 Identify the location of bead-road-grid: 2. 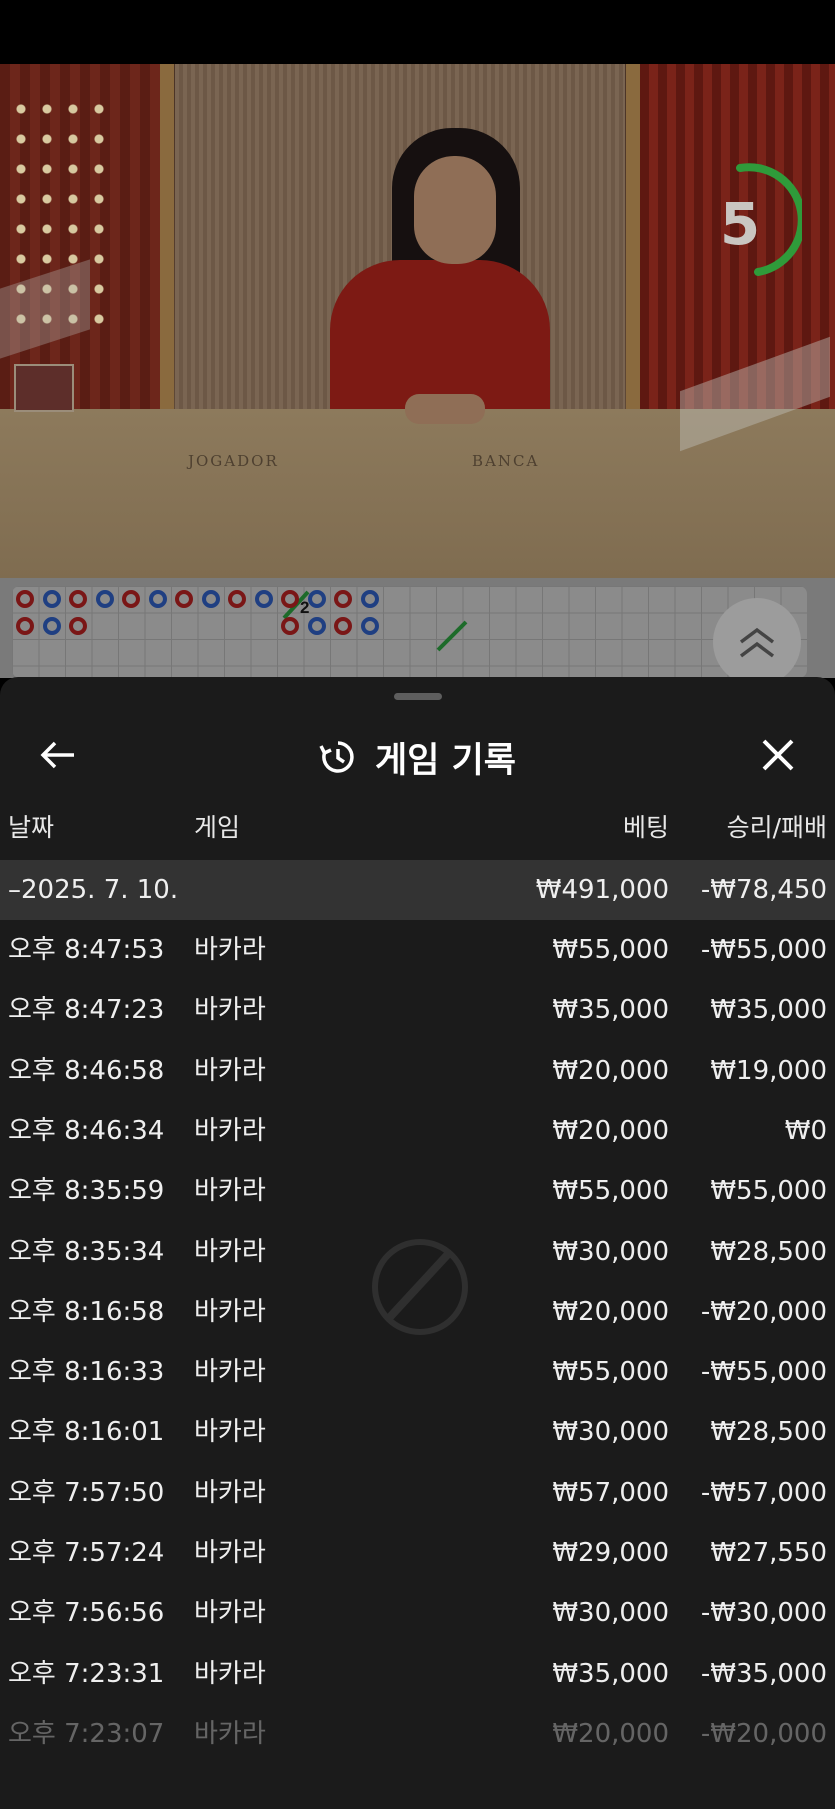
(409, 632).